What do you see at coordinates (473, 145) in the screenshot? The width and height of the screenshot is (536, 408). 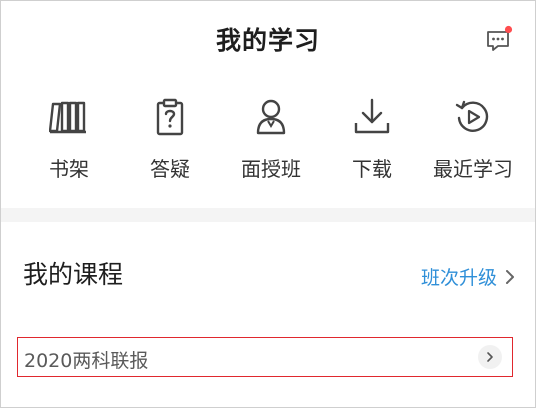 I see `nav-item-recent: 最近学习` at bounding box center [473, 145].